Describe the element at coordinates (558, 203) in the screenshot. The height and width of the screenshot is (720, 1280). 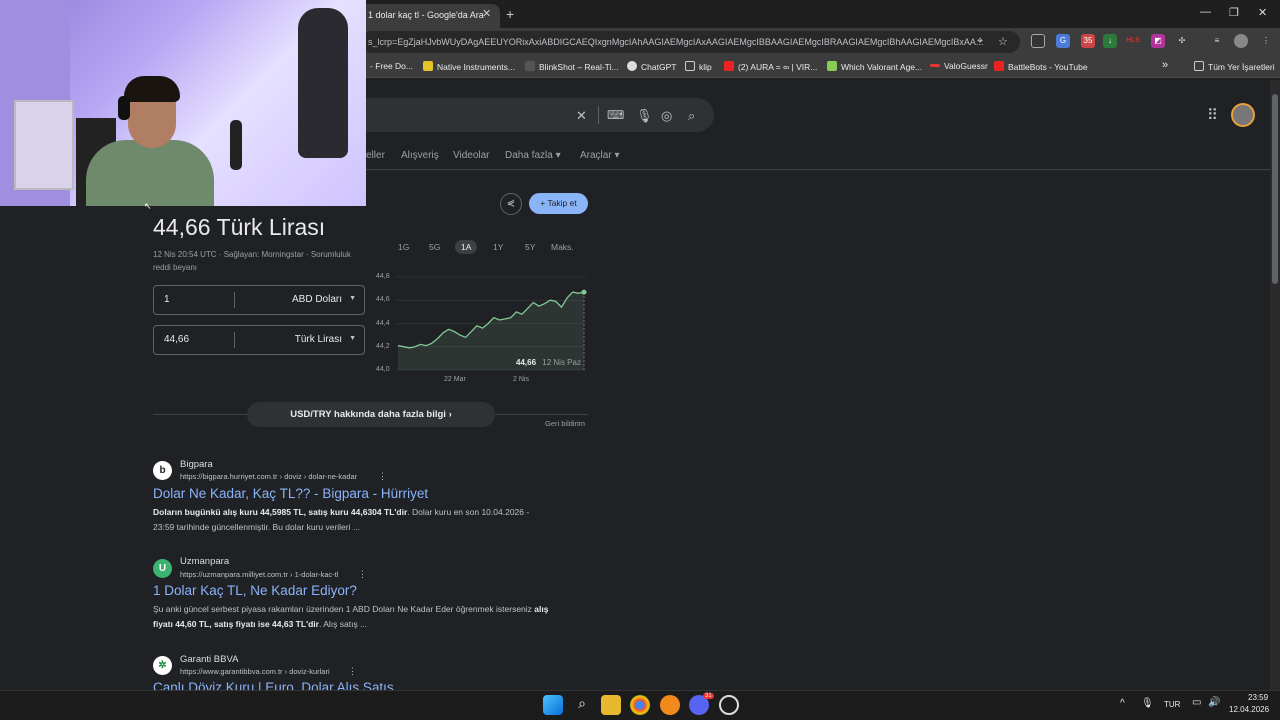
I see `follow-button: + Takip et` at that location.